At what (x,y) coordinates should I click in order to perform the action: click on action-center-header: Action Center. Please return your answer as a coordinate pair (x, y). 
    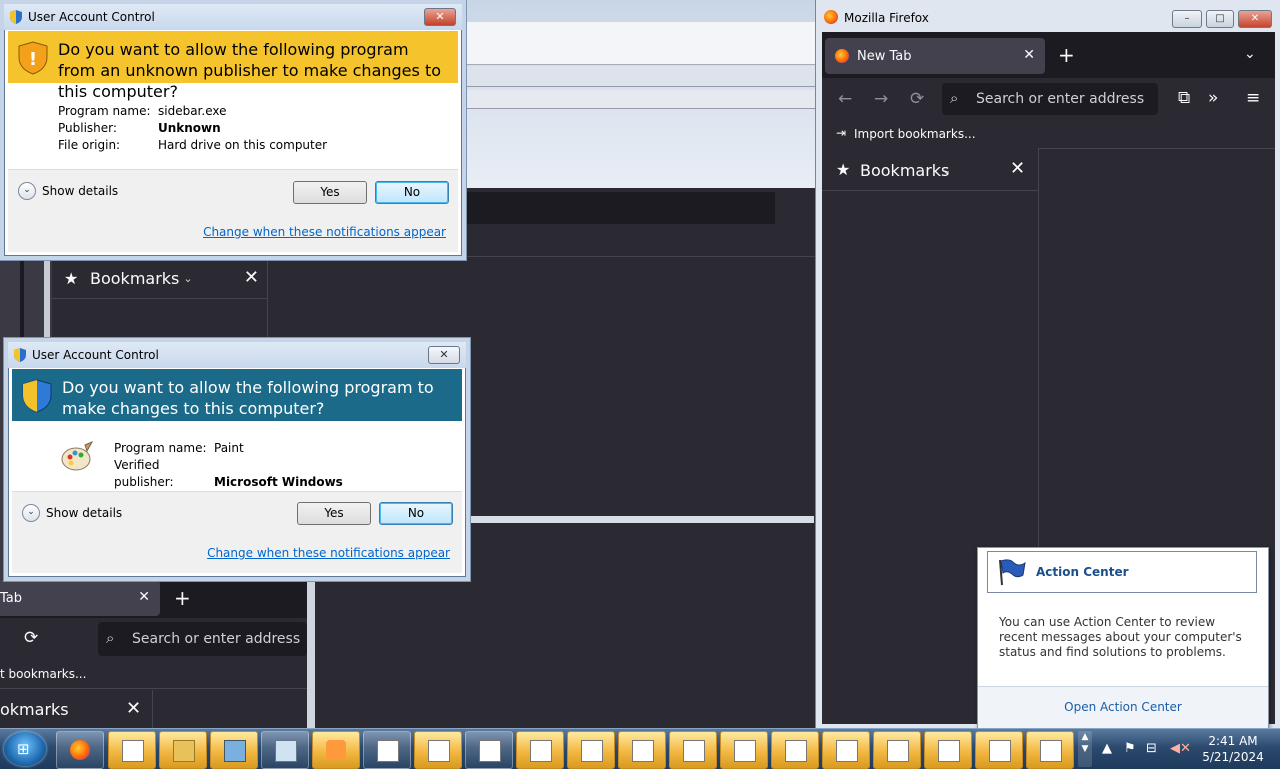
    Looking at the image, I should click on (1122, 572).